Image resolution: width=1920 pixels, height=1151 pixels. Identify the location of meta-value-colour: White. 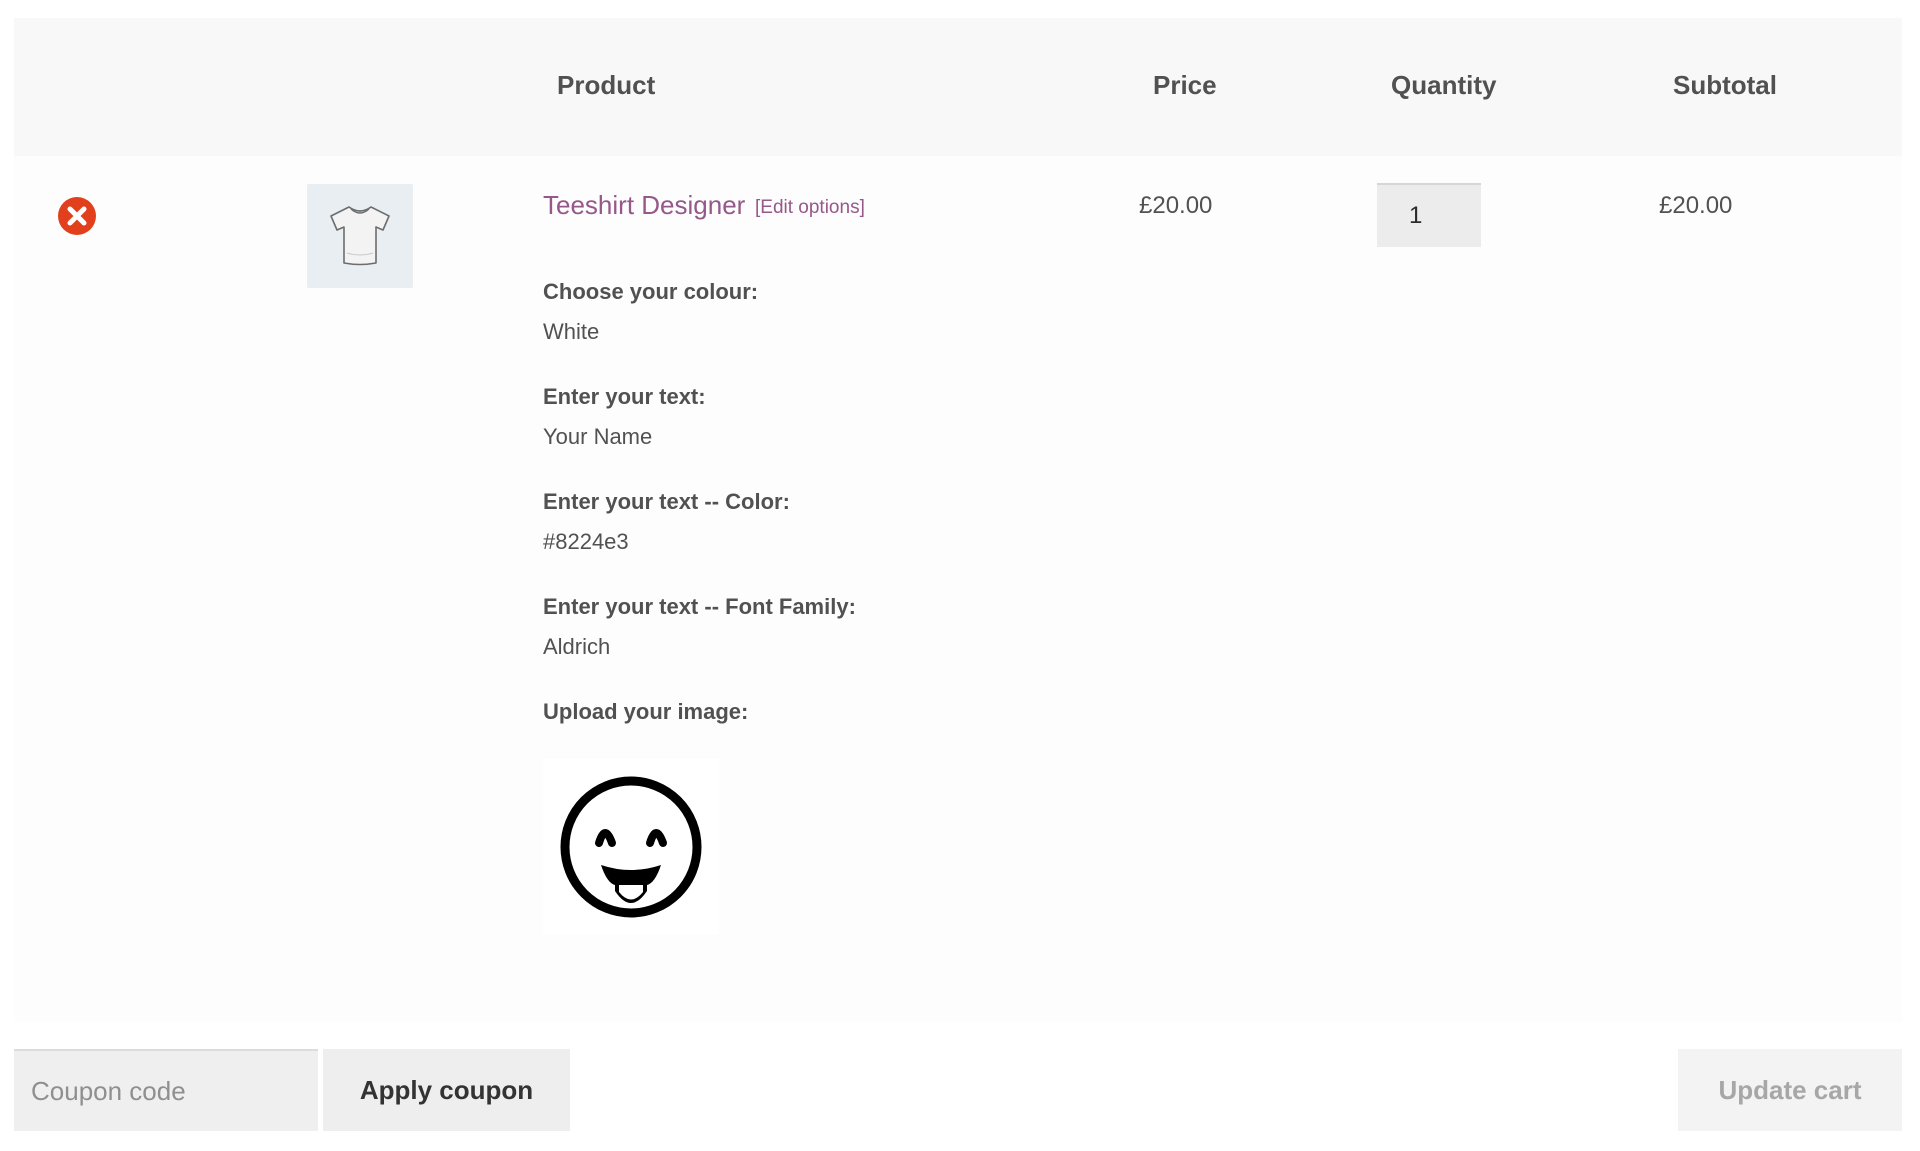
(571, 331).